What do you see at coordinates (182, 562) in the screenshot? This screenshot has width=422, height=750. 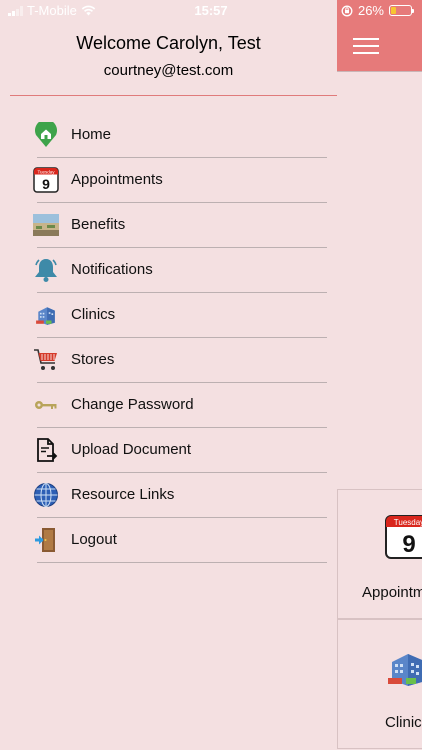 I see `menu-divider` at bounding box center [182, 562].